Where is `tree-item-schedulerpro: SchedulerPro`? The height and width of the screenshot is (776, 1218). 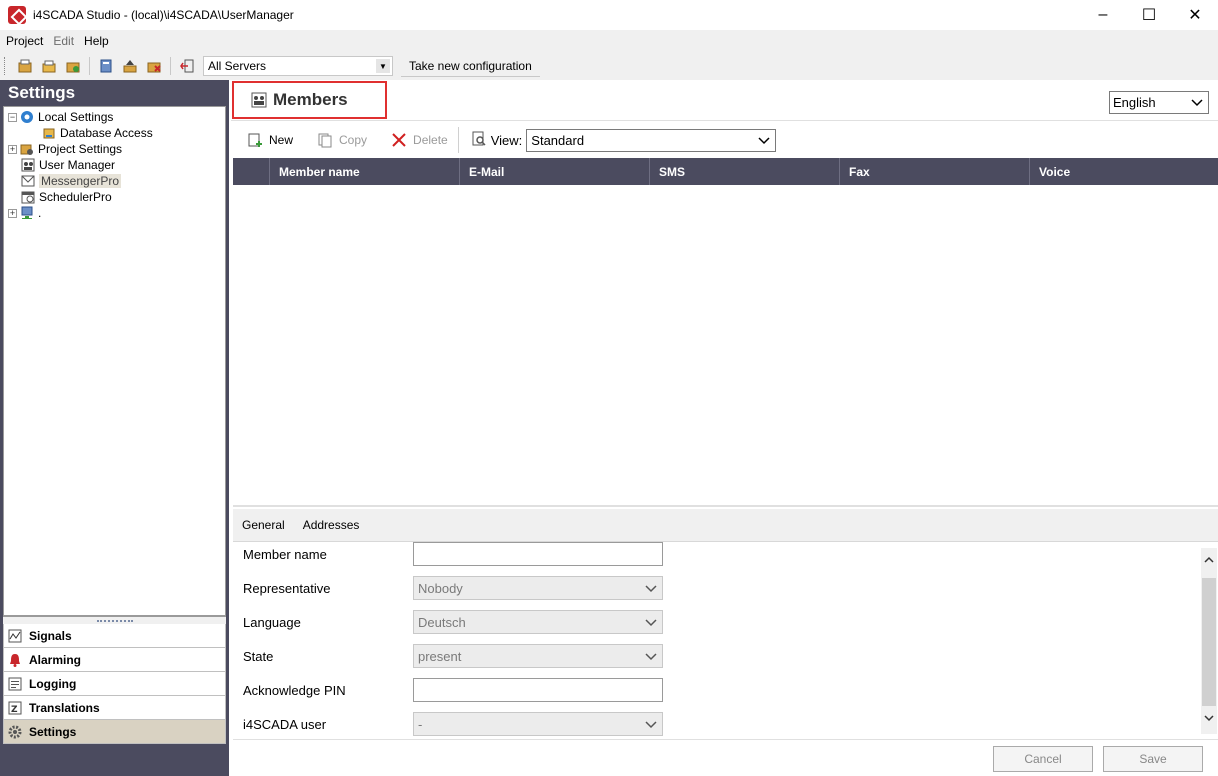
tree-item-schedulerpro: SchedulerPro is located at coordinates (66, 197).